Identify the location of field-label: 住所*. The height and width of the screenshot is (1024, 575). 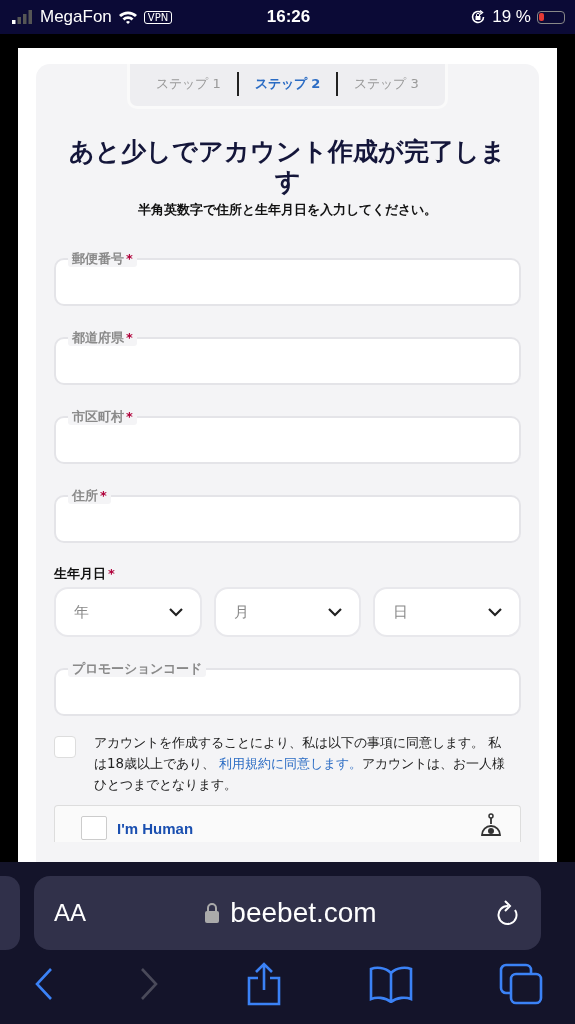
(89, 496).